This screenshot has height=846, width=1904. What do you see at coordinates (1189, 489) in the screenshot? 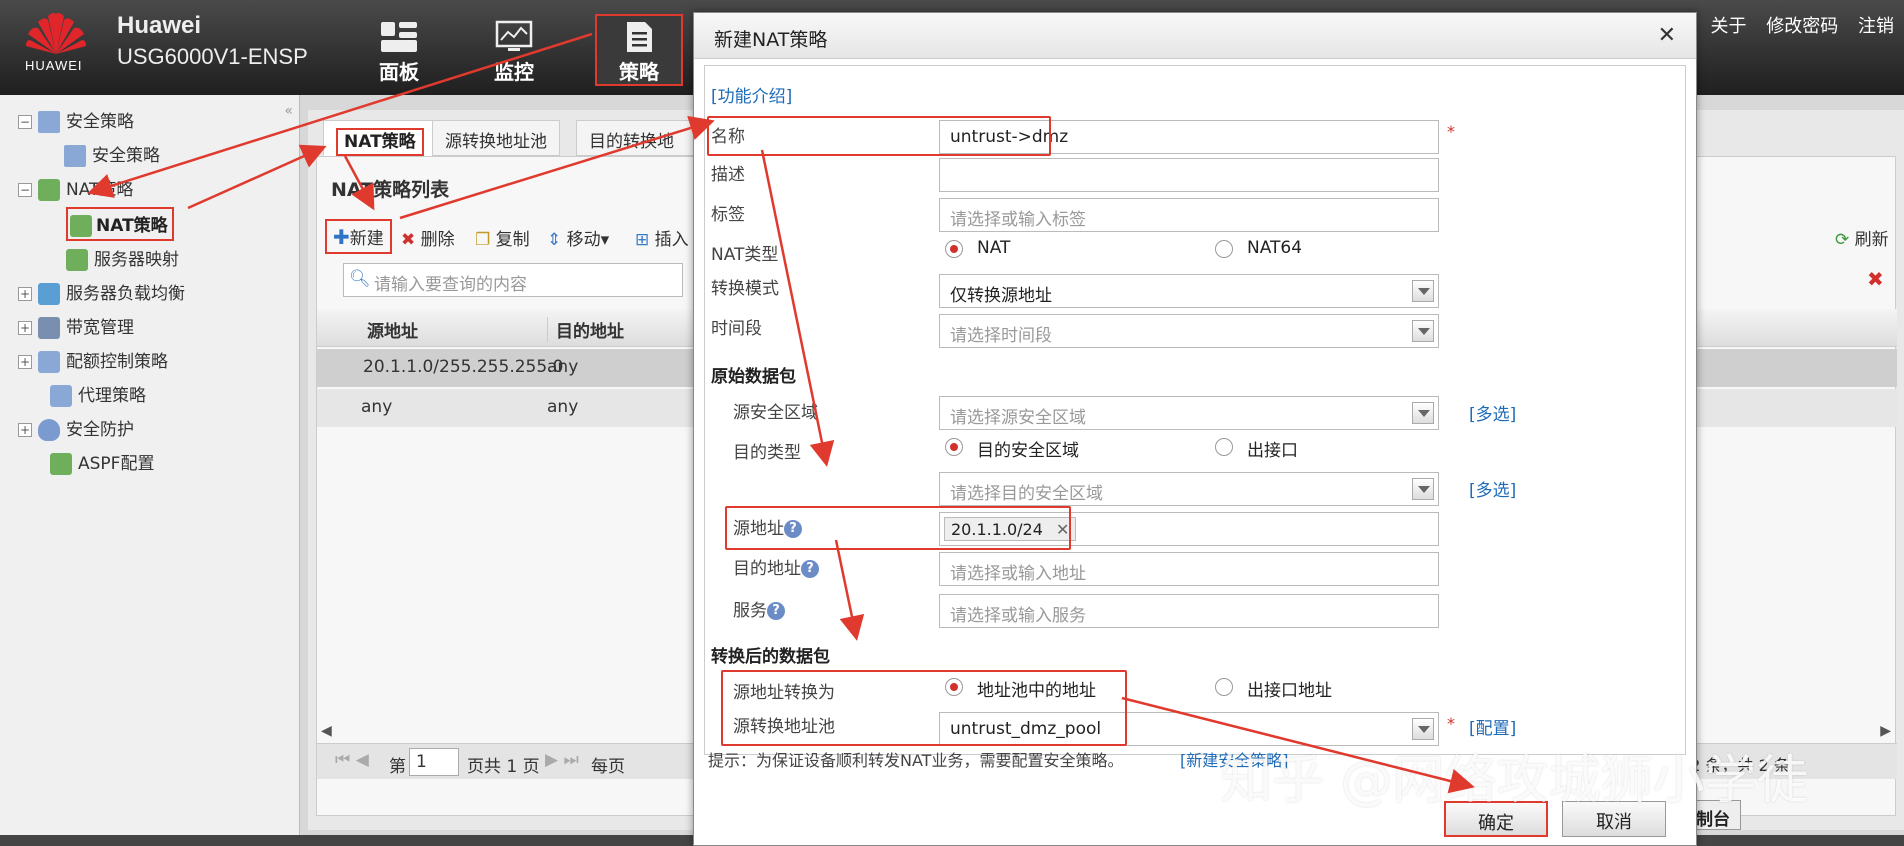
I see `dst-zone-select: 请选择目的安全区域` at bounding box center [1189, 489].